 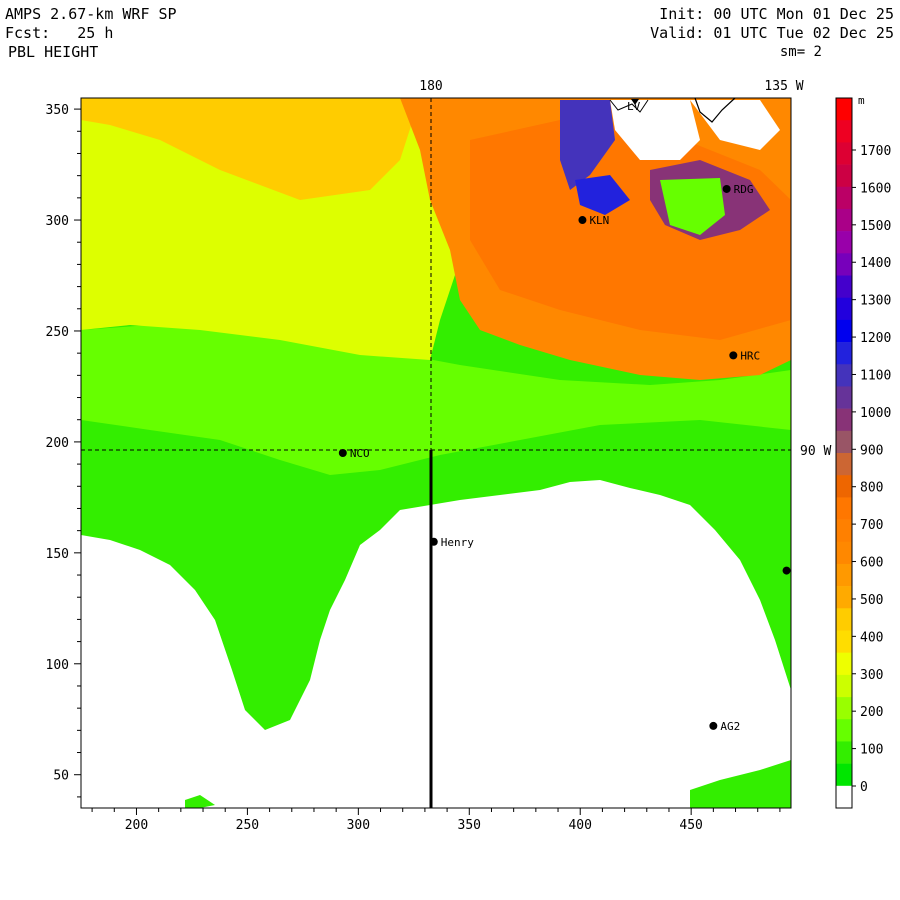 I want to click on meridian-label-180: 180, so click(x=430, y=86).